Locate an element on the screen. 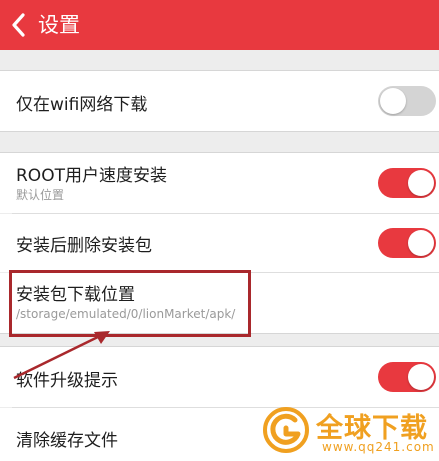  group-divider is located at coordinates (219, 131).